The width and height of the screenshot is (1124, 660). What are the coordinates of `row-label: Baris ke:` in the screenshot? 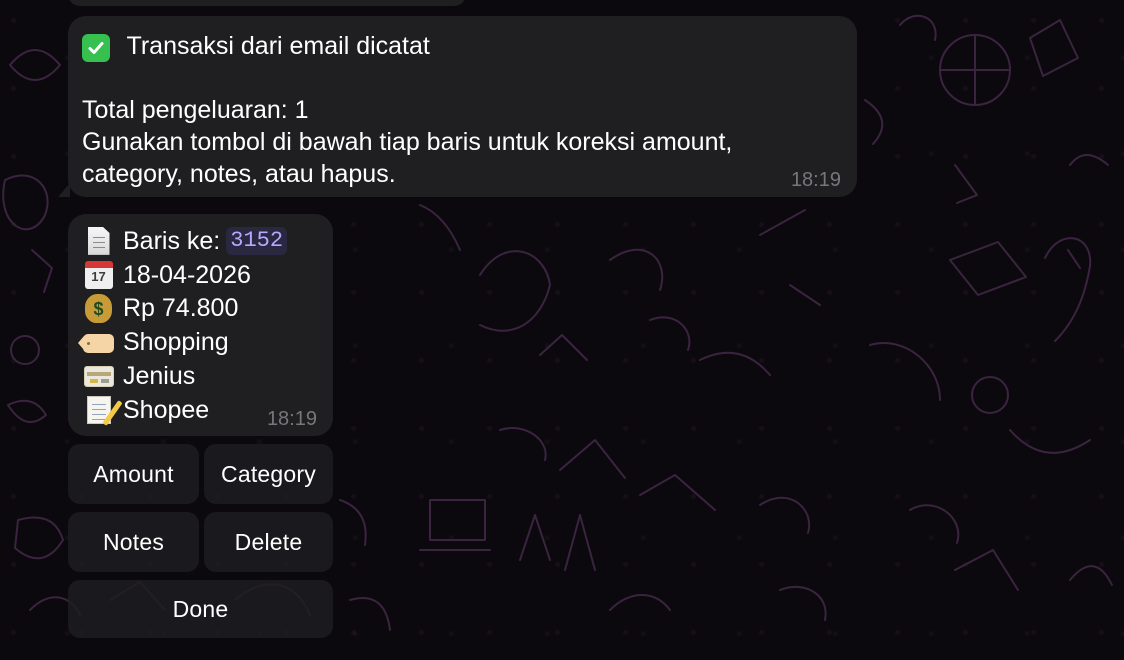 It's located at (172, 240).